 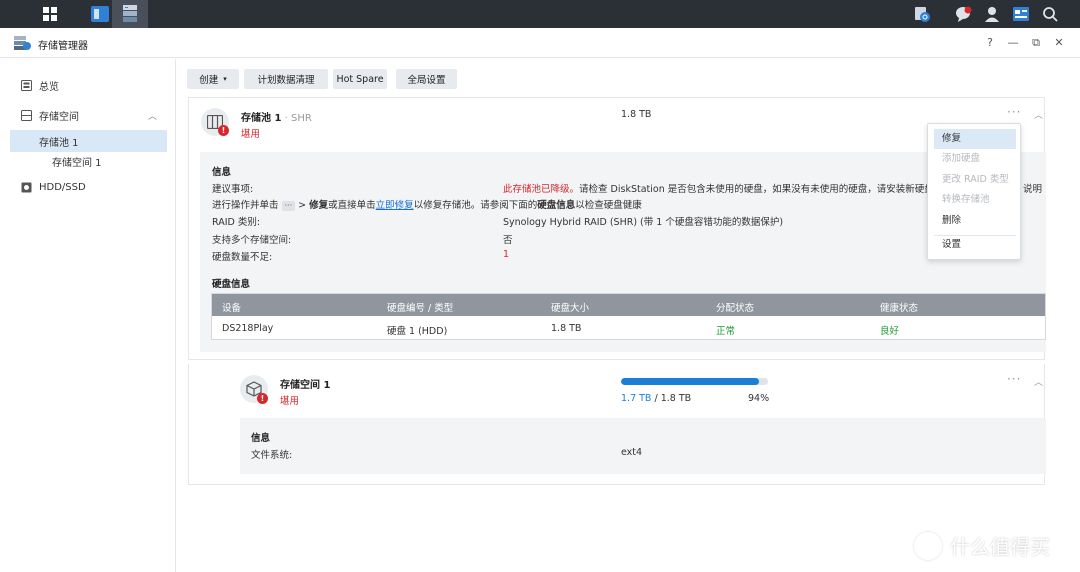 What do you see at coordinates (540, 14) in the screenshot?
I see `taskbar` at bounding box center [540, 14].